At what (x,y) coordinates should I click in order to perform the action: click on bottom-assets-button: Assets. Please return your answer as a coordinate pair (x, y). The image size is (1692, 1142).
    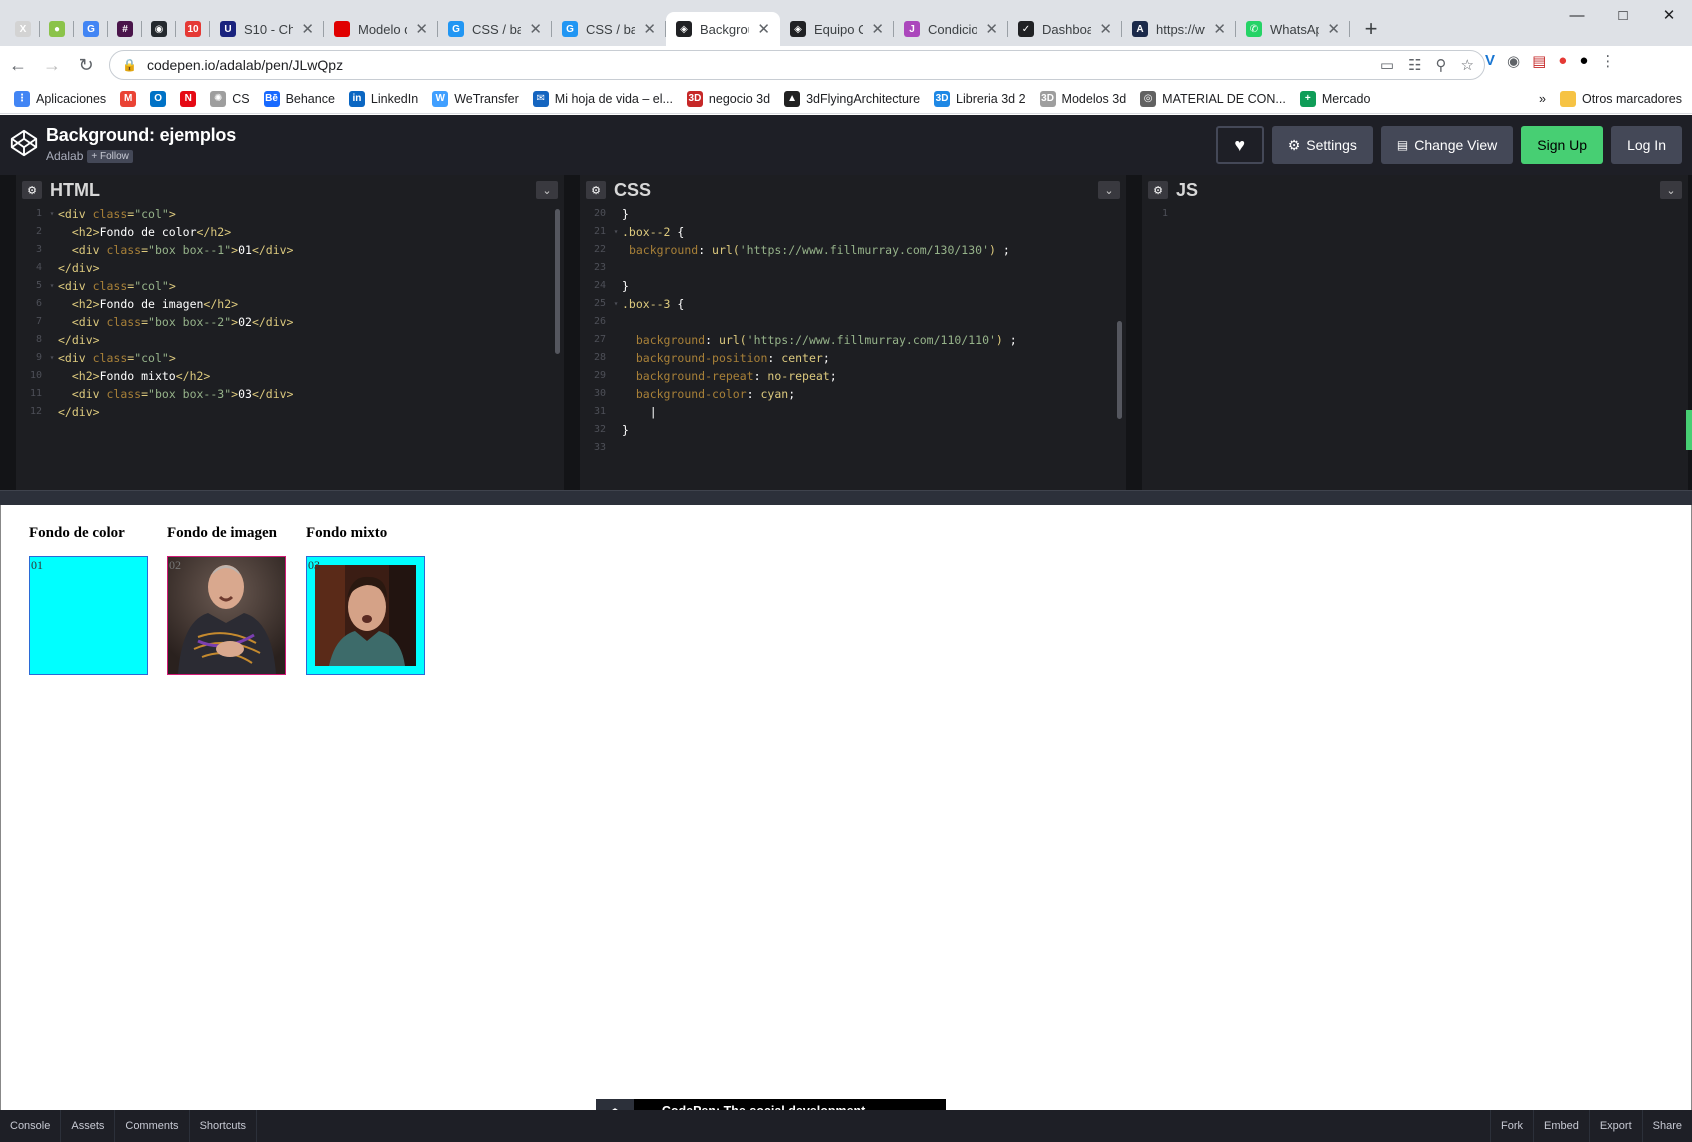
    Looking at the image, I should click on (88, 1126).